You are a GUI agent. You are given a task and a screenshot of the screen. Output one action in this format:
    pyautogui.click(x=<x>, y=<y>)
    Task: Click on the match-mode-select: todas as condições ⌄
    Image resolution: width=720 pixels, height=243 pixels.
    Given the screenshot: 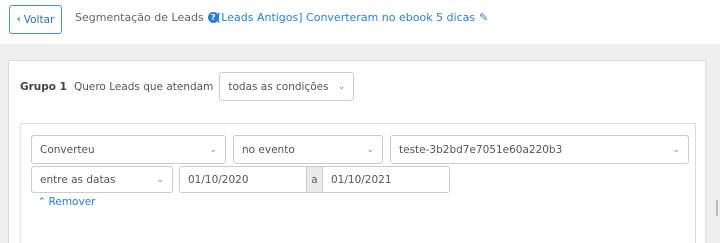 What is the action you would take?
    pyautogui.click(x=287, y=86)
    